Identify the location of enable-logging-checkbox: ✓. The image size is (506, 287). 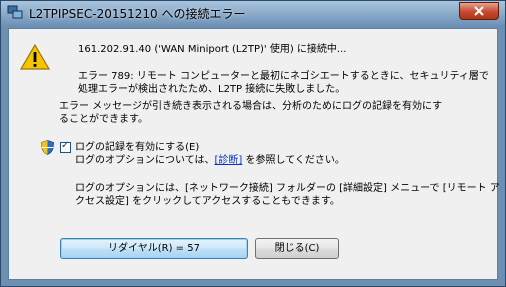
(65, 146).